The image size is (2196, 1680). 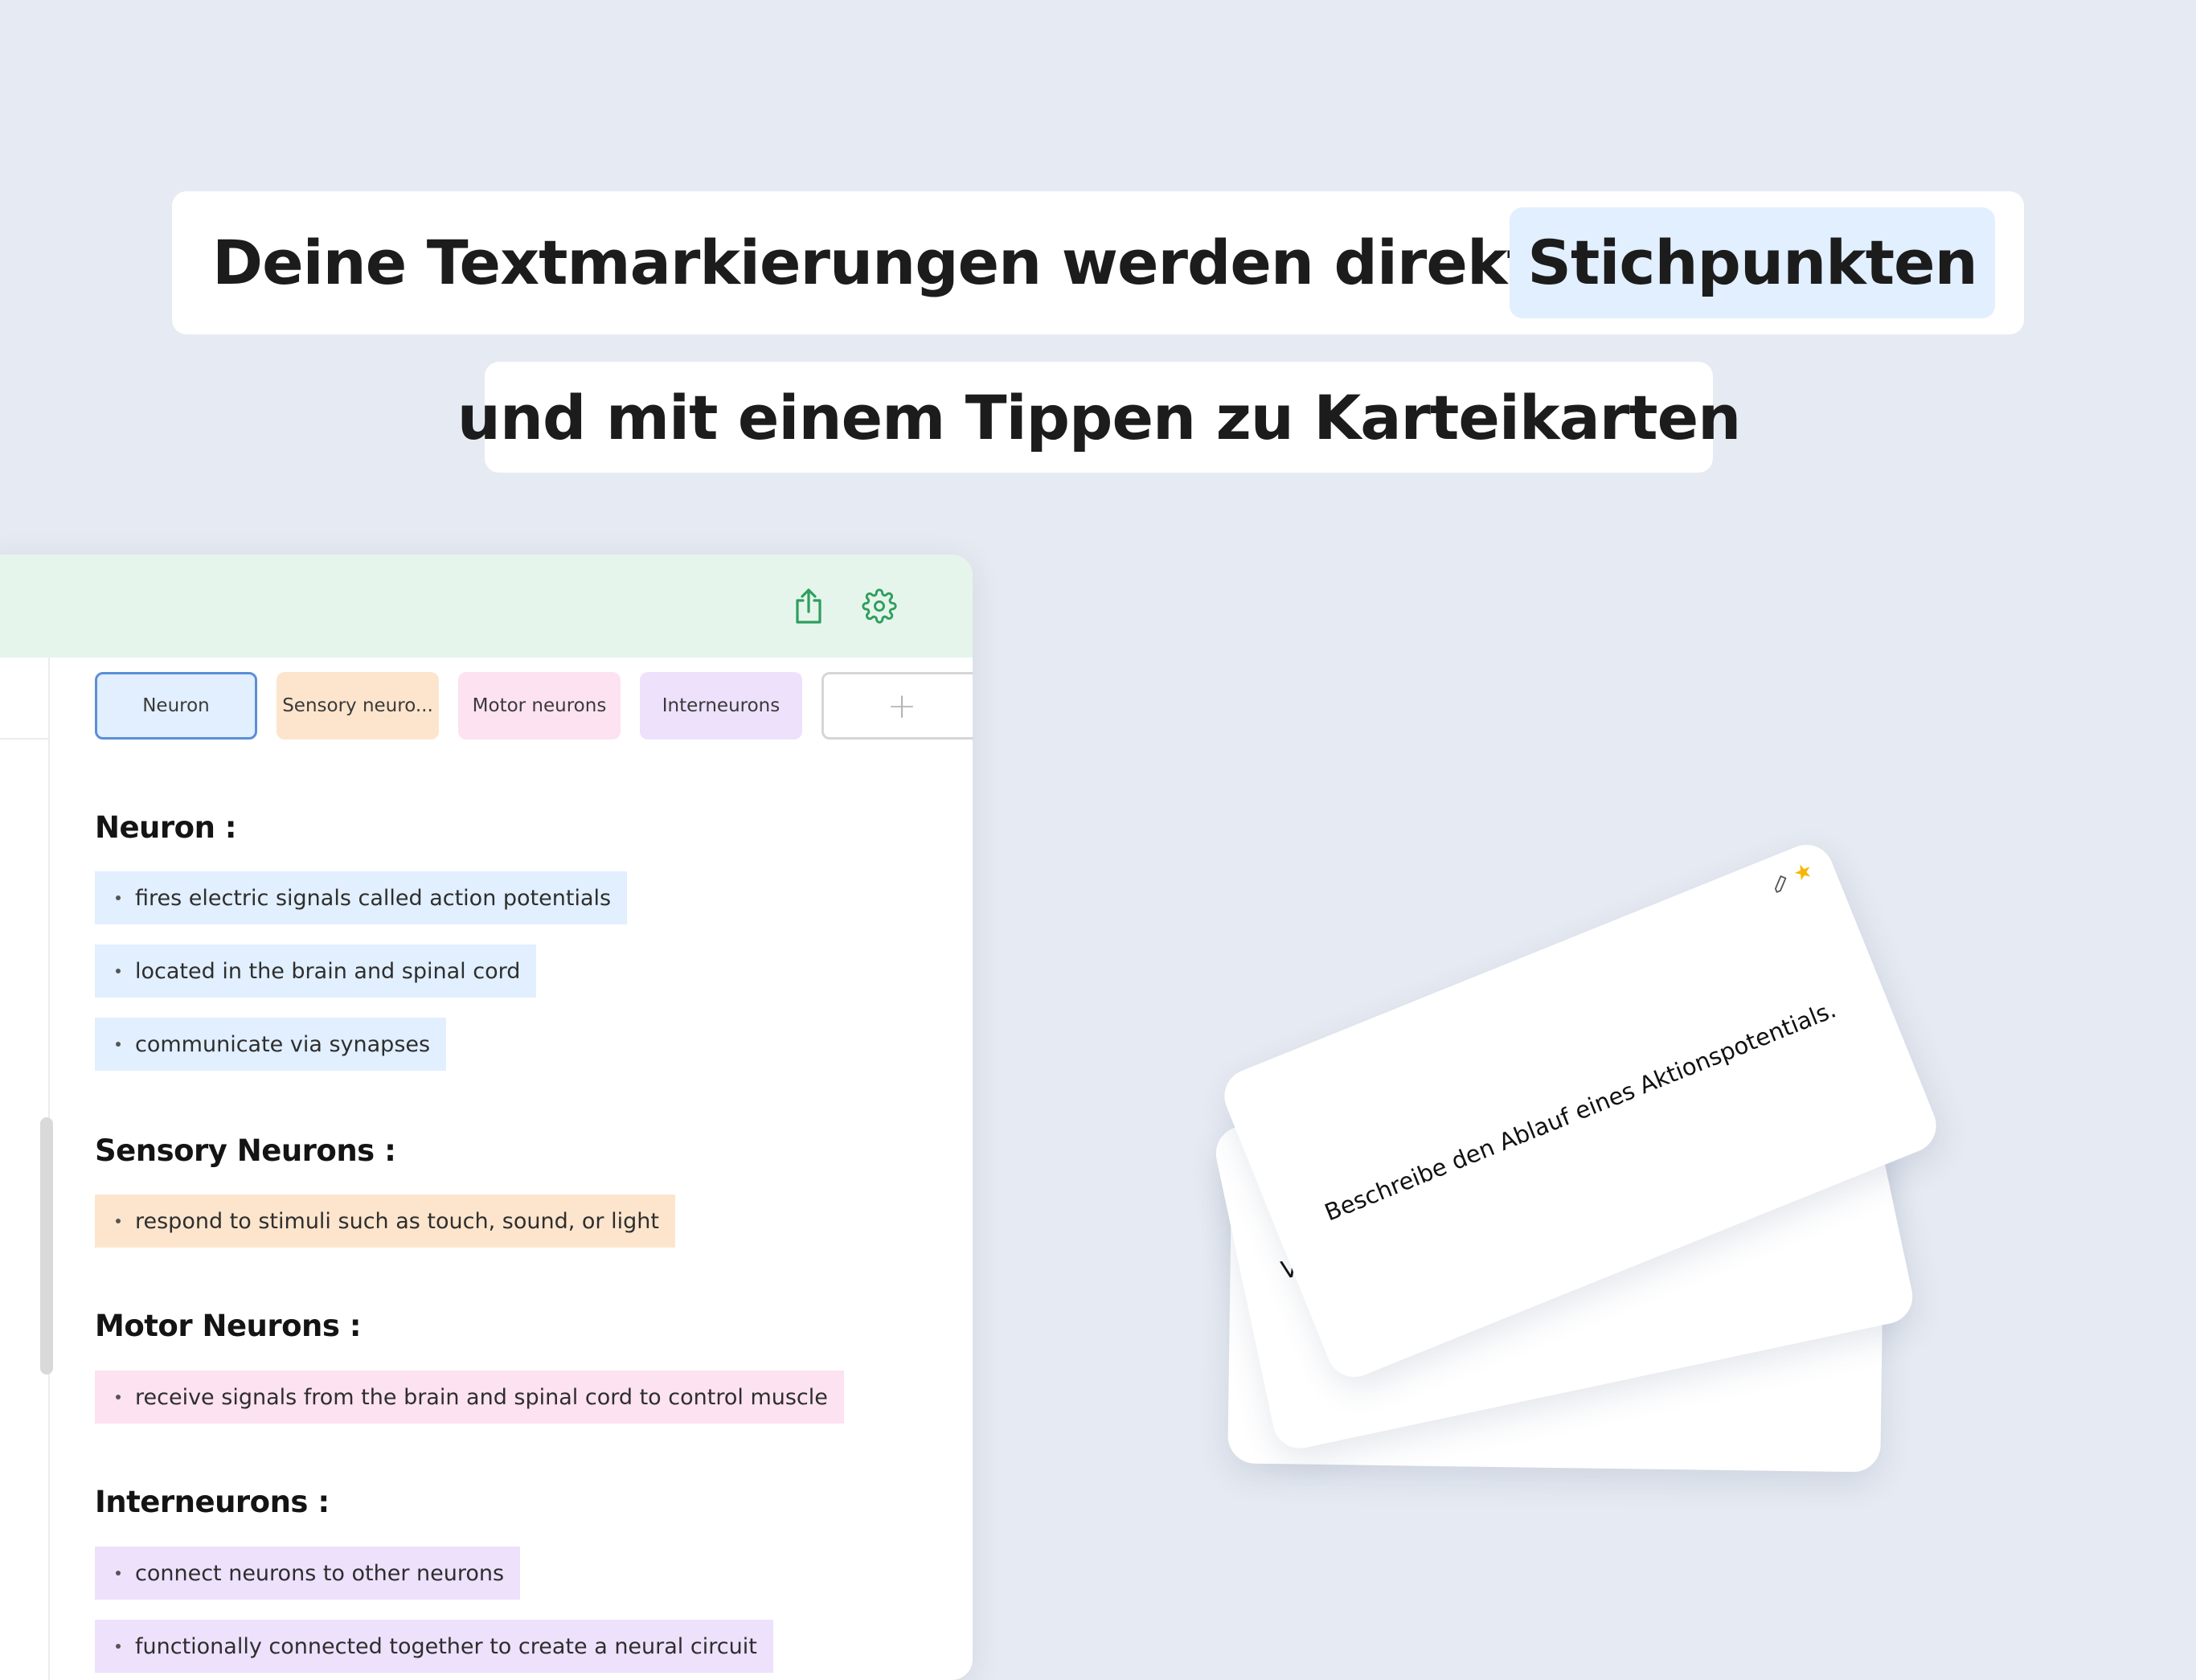 What do you see at coordinates (229, 1326) in the screenshot?
I see `section-title-motor: Motor Neurons :` at bounding box center [229, 1326].